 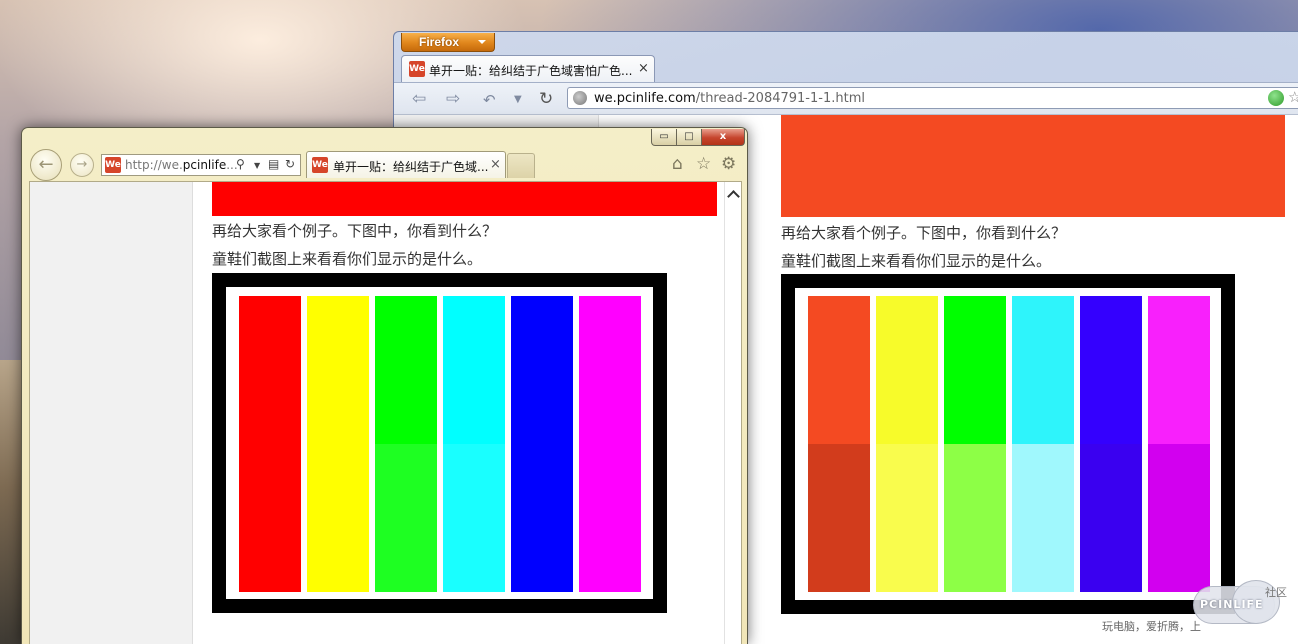 I want to click on back-button: ←, so click(x=46, y=165).